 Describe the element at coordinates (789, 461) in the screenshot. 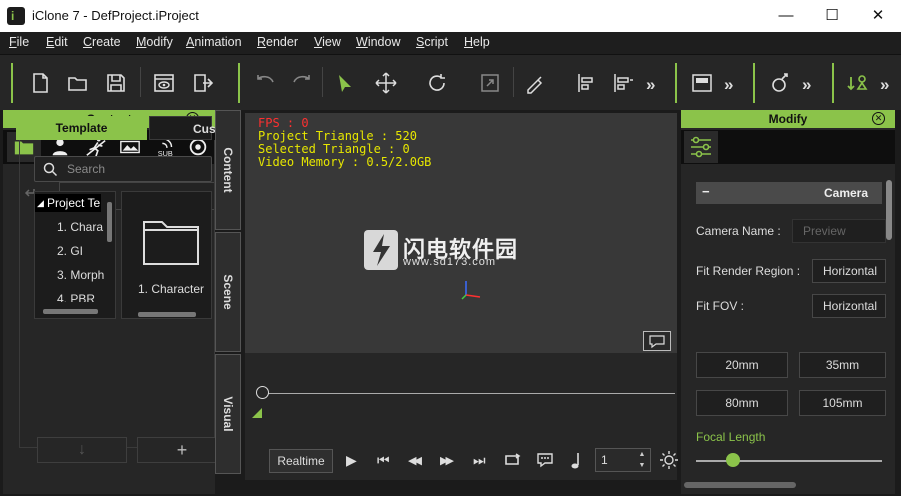

I see `focal-length-slider` at that location.